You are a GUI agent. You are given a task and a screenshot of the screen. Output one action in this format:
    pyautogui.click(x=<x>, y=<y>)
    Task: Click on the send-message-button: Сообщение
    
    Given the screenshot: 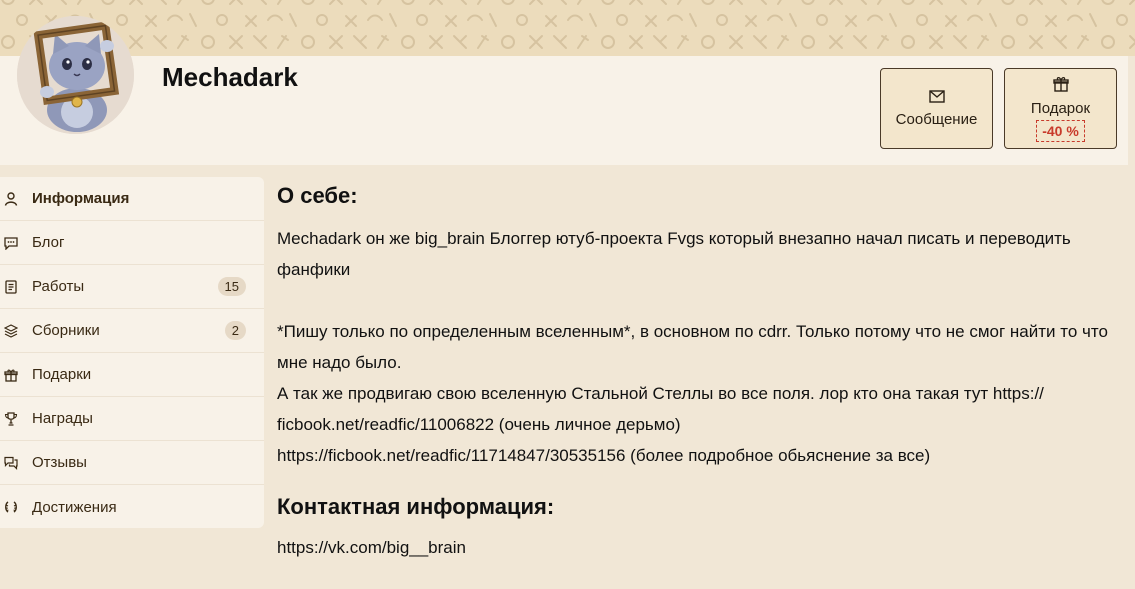 What is the action you would take?
    pyautogui.click(x=936, y=108)
    